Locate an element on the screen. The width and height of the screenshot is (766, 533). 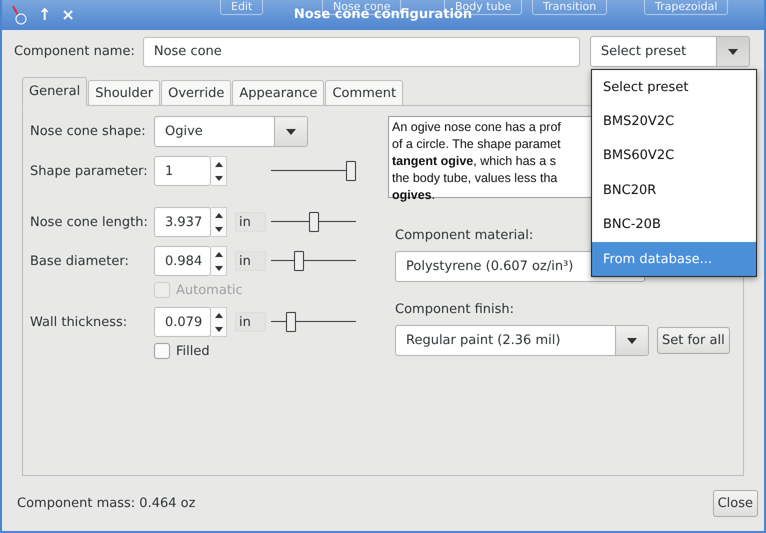
number-field: 1 is located at coordinates (182, 171).